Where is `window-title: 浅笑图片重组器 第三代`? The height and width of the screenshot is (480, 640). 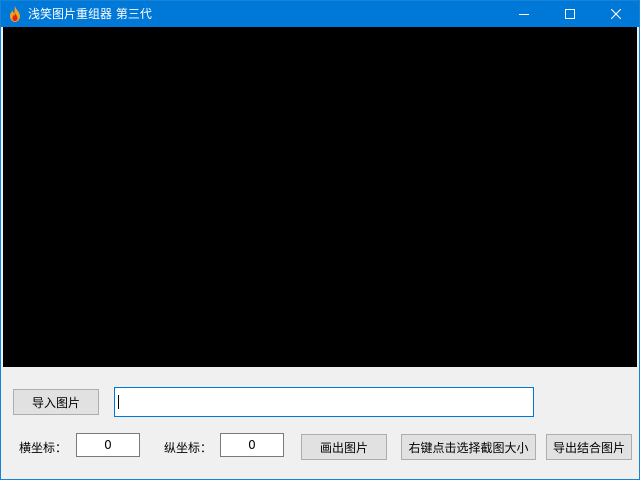
window-title: 浅笑图片重组器 第三代 is located at coordinates (90, 14).